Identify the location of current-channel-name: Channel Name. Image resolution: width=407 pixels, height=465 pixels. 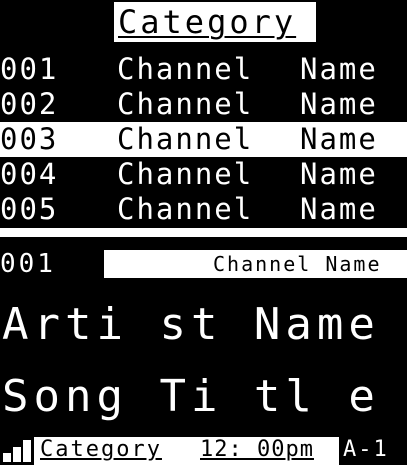
(297, 264).